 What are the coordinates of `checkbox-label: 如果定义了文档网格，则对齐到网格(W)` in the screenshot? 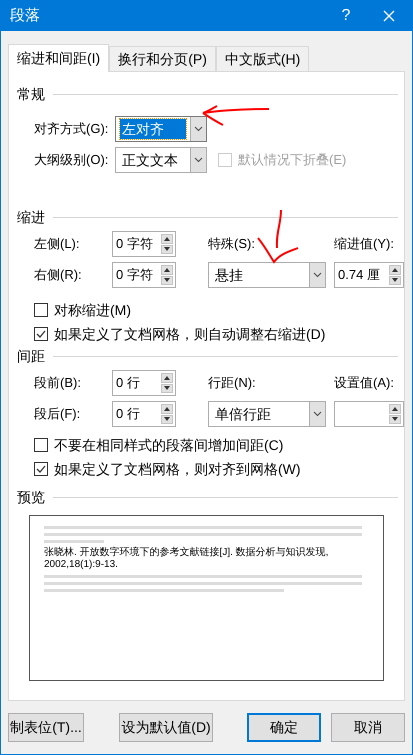 It's located at (177, 469).